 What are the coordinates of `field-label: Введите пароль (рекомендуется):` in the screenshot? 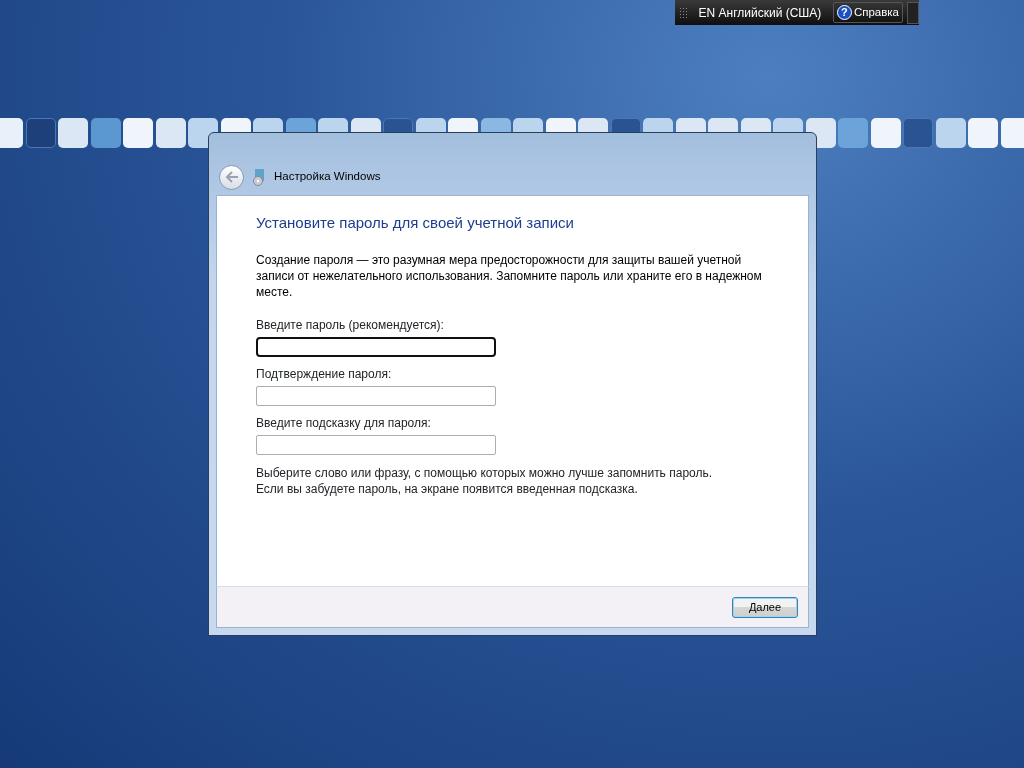 It's located at (350, 325).